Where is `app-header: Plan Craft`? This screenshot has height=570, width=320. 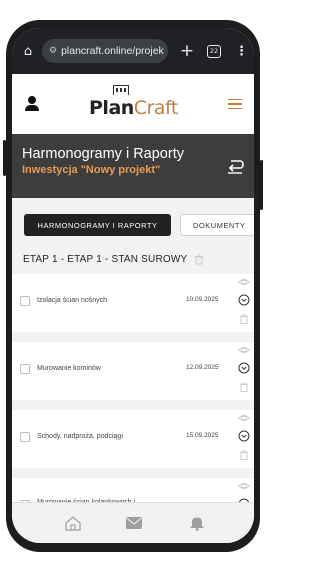
app-header: Plan Craft is located at coordinates (133, 104).